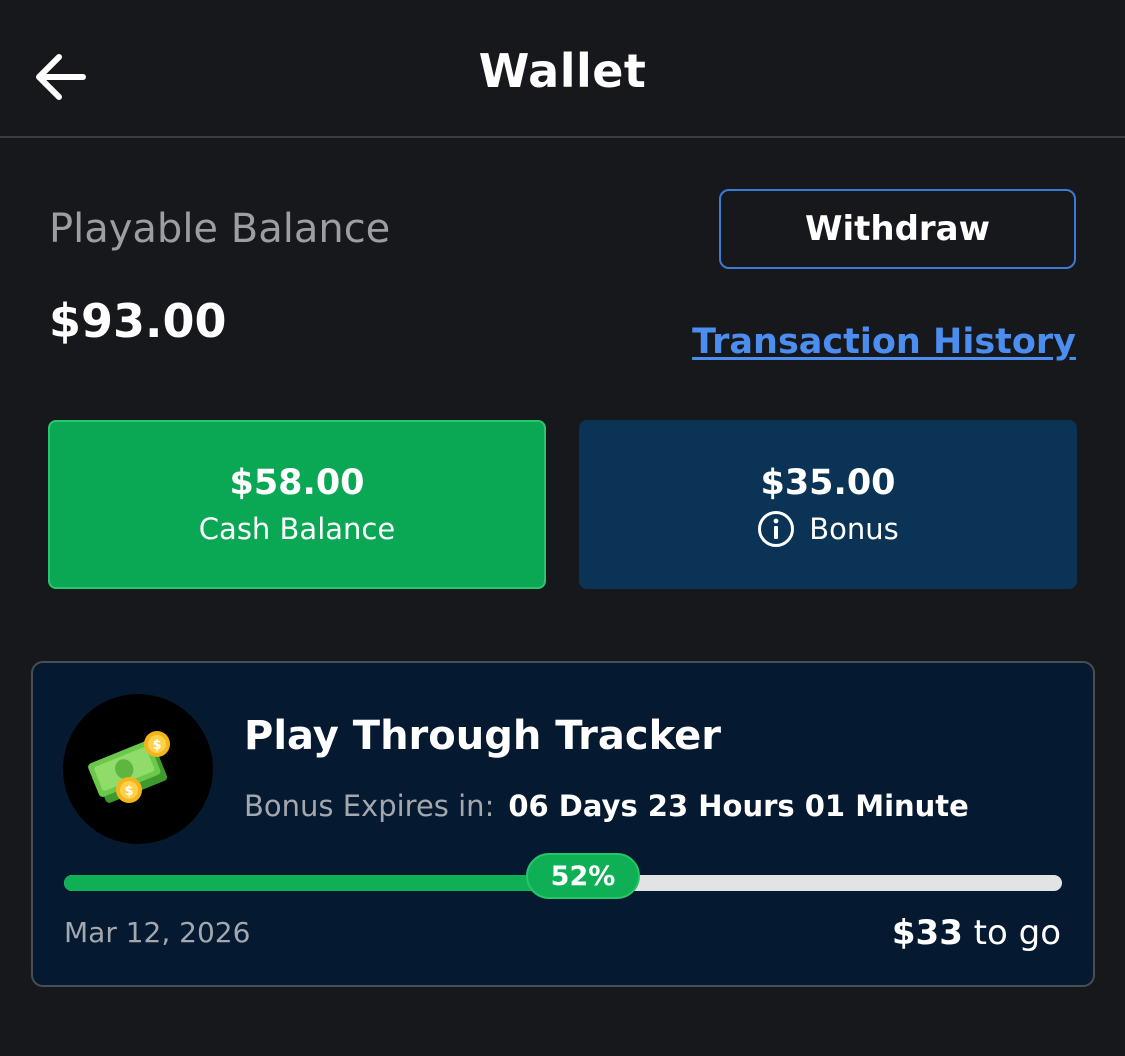  I want to click on bonus-label-row: Bonus, so click(828, 529).